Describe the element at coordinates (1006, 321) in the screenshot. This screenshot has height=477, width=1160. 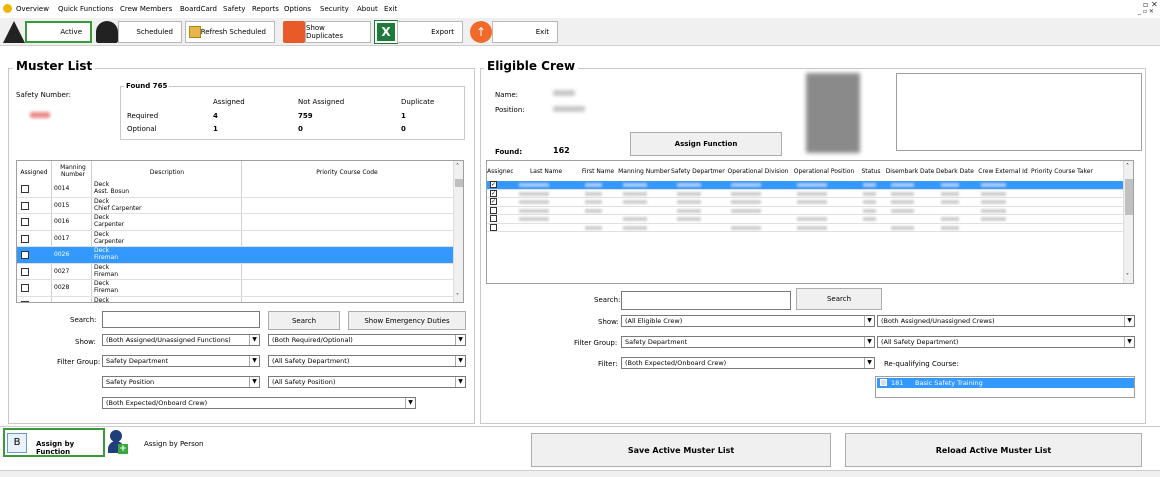
I see `crew-show-select-2: (Both Assigned/Unassigned Crews) ▼` at that location.